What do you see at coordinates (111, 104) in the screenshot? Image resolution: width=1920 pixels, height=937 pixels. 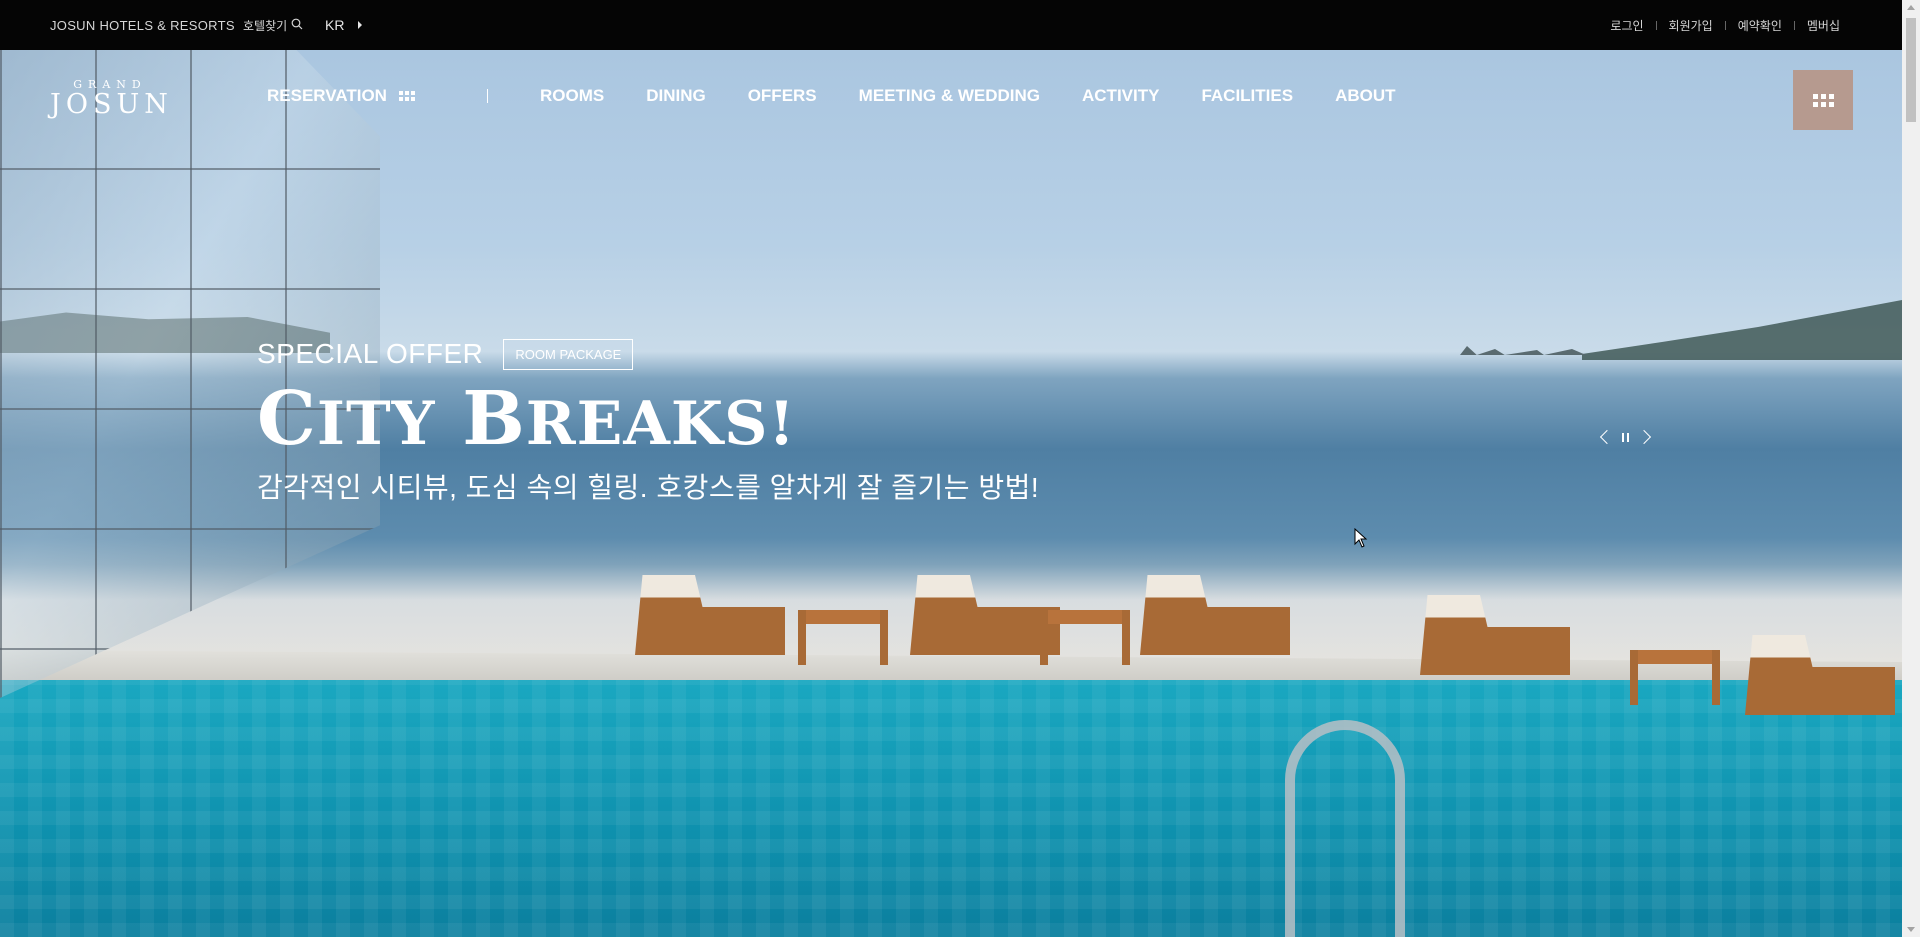 I see `logo-line2: JOSUN` at bounding box center [111, 104].